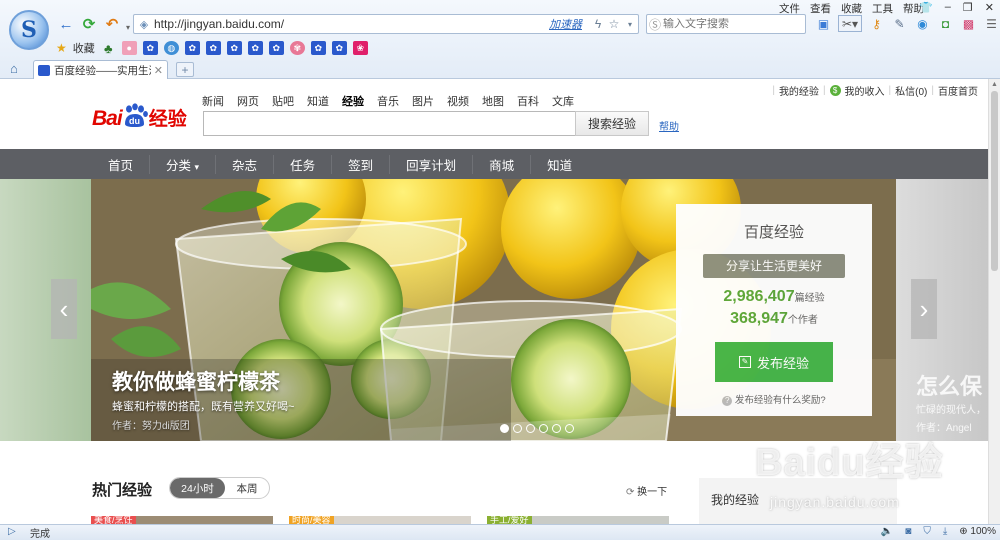 Image resolution: width=1000 pixels, height=540 pixels. What do you see at coordinates (64, 309) in the screenshot?
I see `carousel-prev-button: ‹` at bounding box center [64, 309].